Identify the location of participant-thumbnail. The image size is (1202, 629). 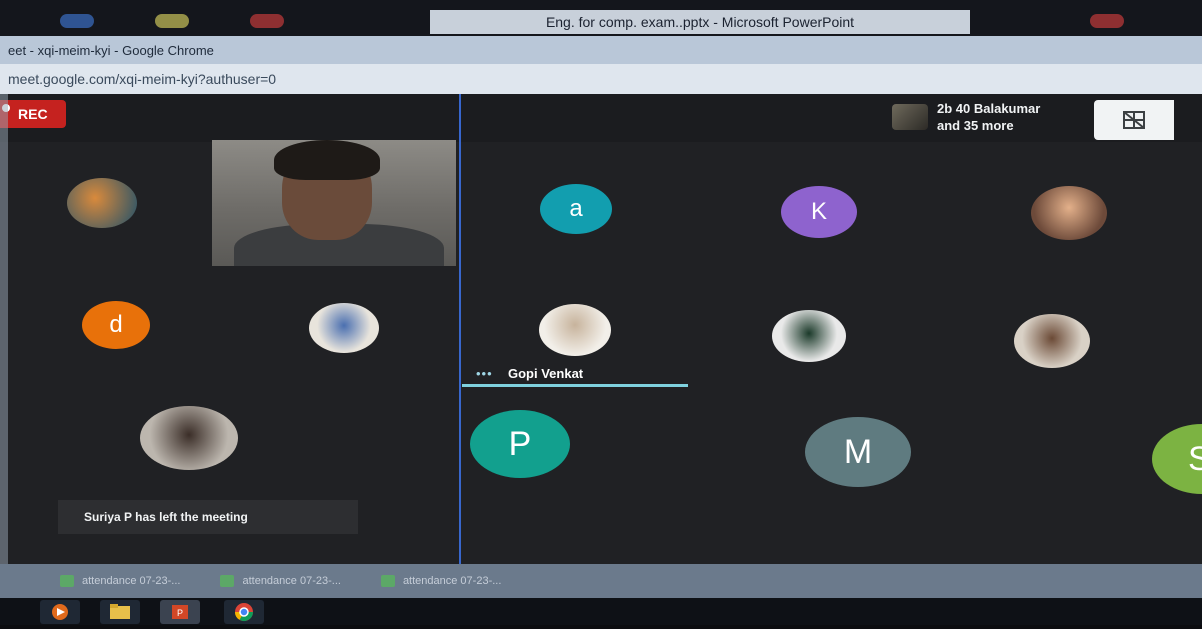
(910, 117).